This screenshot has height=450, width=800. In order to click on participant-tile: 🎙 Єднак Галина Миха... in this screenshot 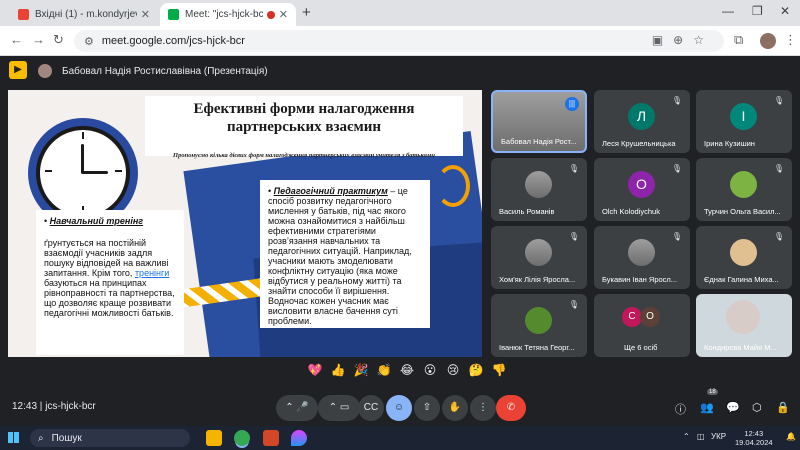, I will do `click(744, 257)`.